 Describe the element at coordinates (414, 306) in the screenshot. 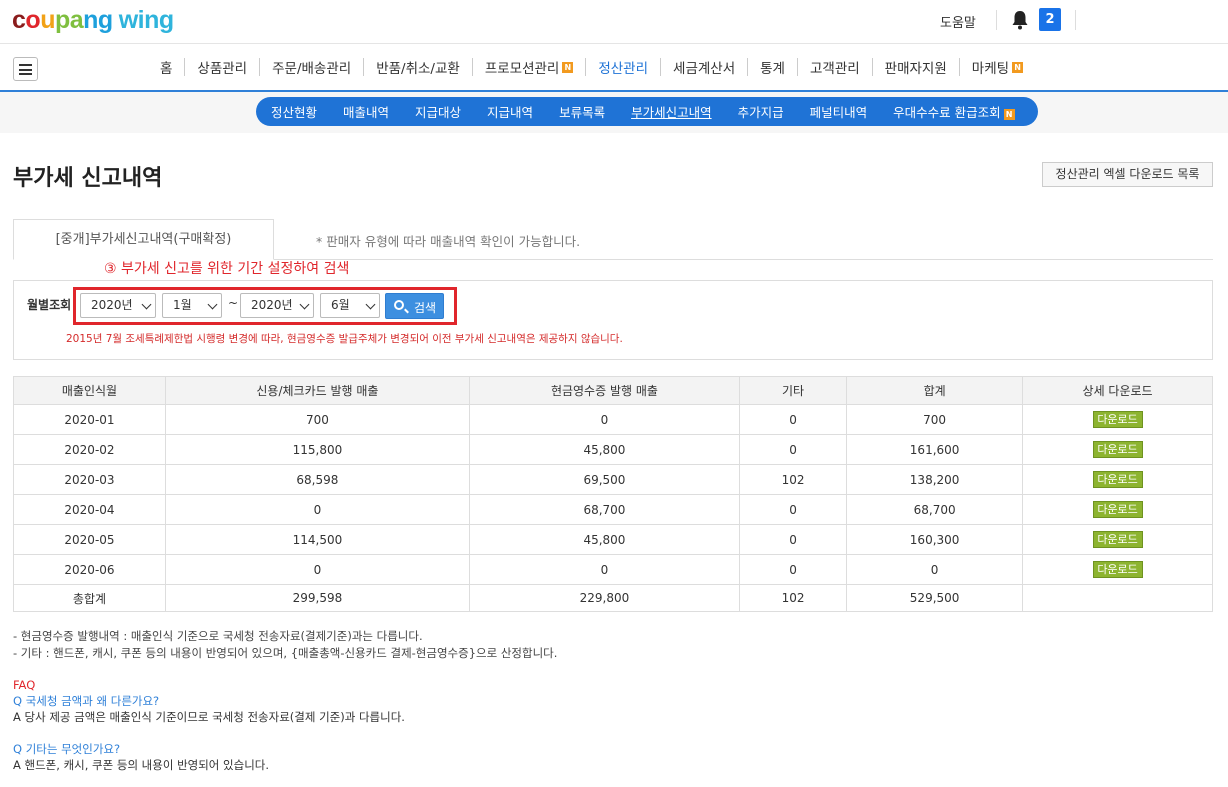

I see `search-button: 검색` at that location.